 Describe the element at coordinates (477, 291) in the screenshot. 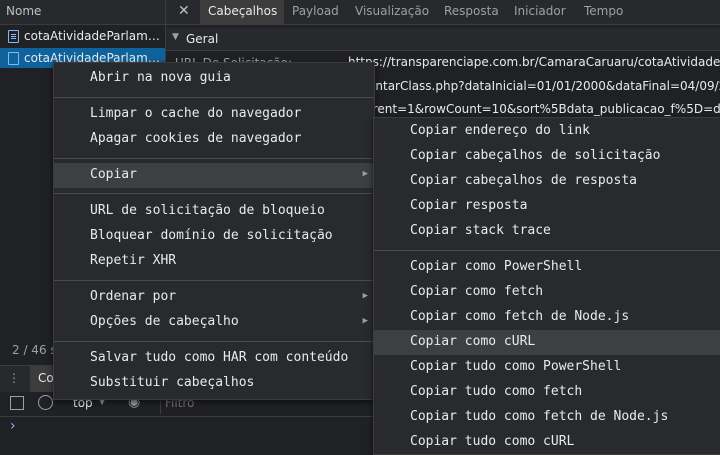

I see `menu-item-label: Copiar como fetch` at that location.